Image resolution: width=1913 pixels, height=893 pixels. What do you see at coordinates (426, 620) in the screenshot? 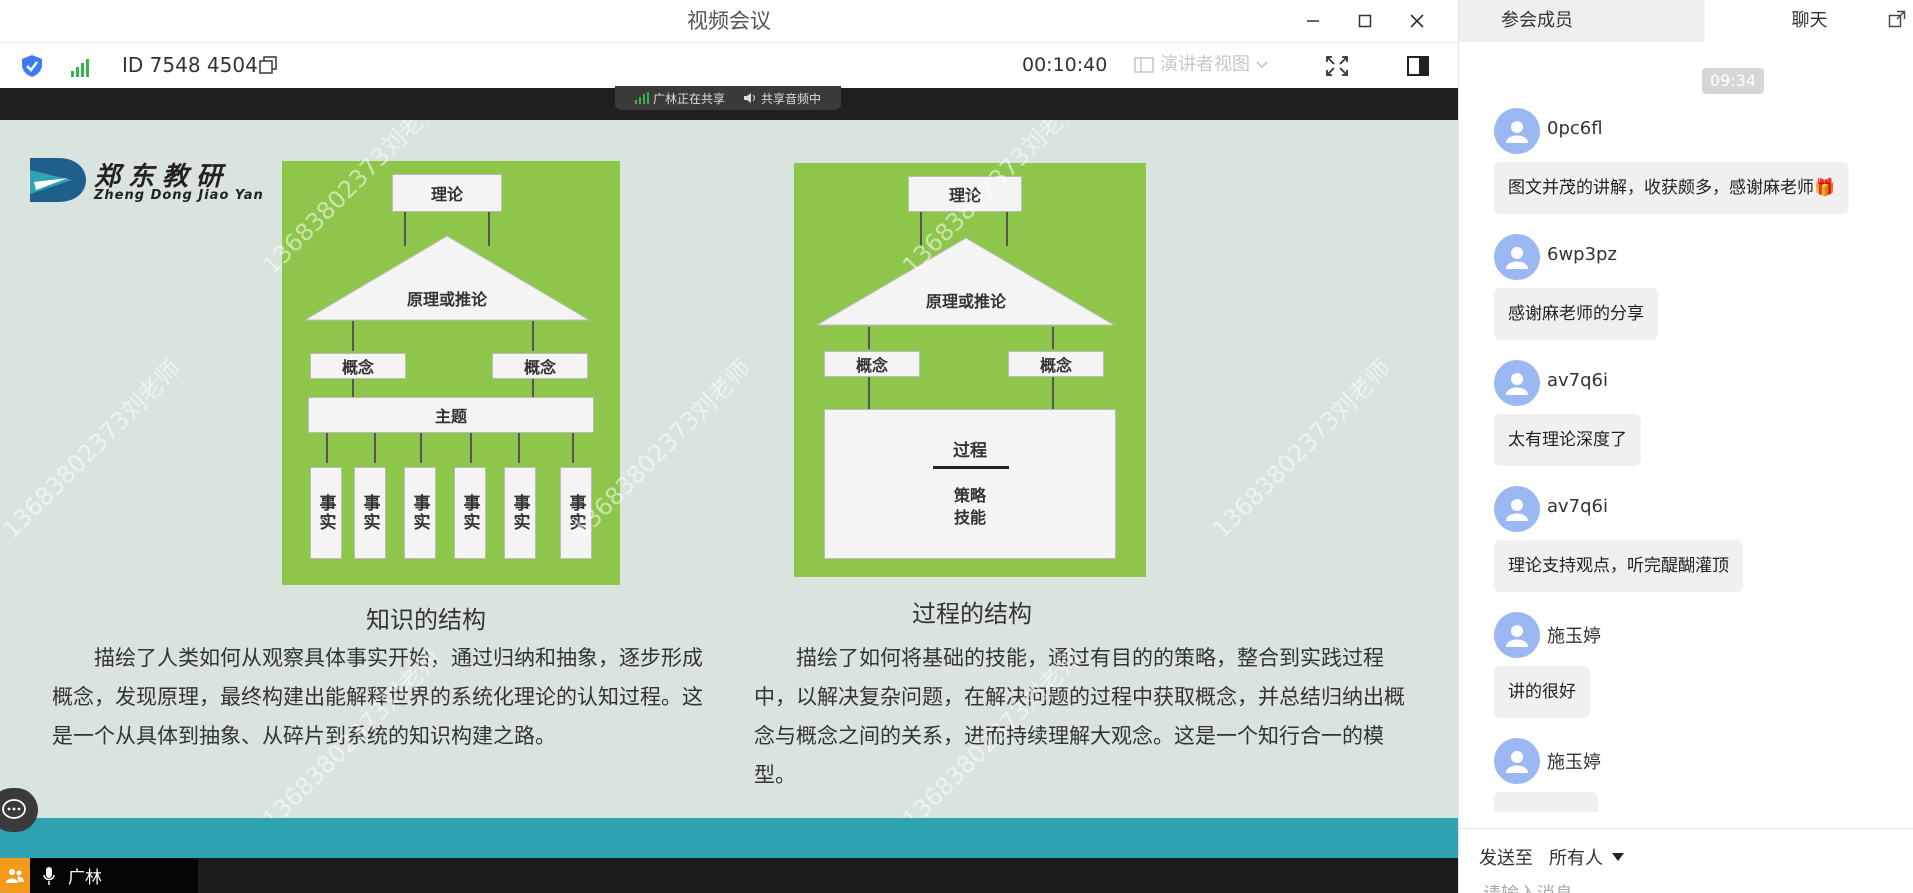
I see `knowledge-caption: 知识的结构` at bounding box center [426, 620].